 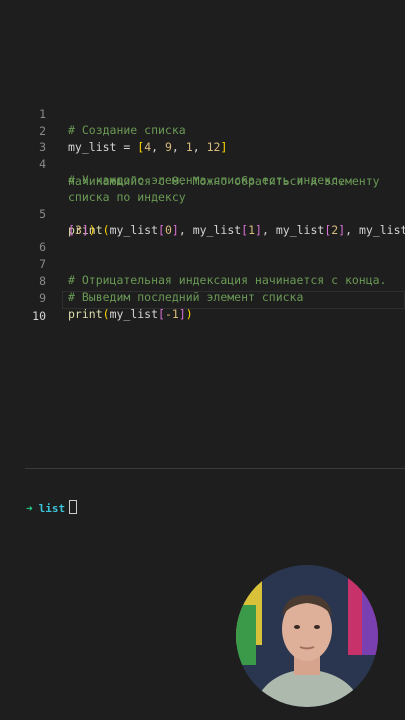 I want to click on panel-divider, so click(x=215, y=468).